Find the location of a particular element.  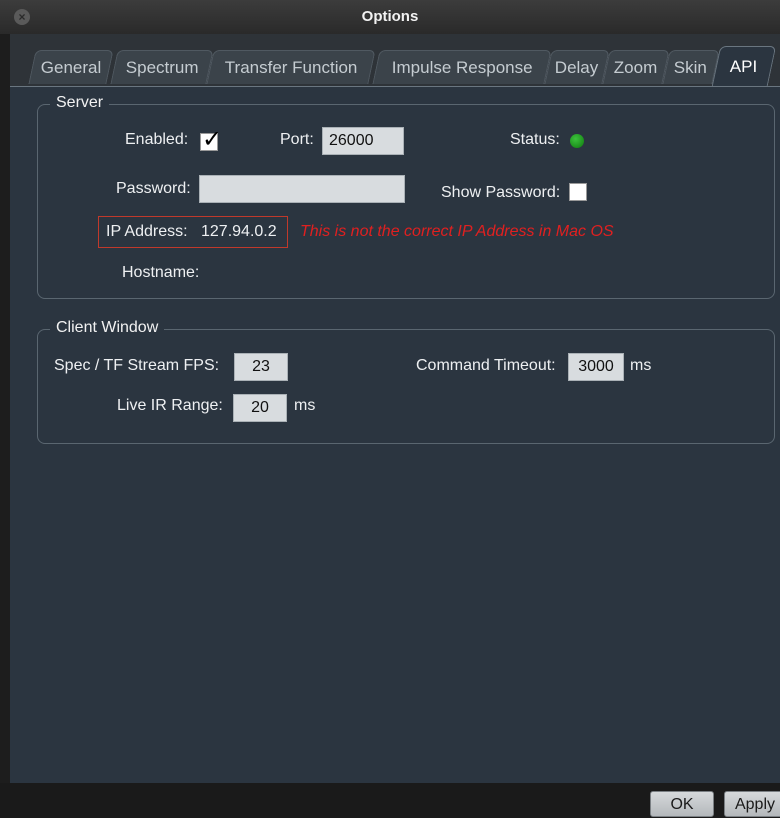

command-timeout-label: Command Timeout: is located at coordinates (486, 365).